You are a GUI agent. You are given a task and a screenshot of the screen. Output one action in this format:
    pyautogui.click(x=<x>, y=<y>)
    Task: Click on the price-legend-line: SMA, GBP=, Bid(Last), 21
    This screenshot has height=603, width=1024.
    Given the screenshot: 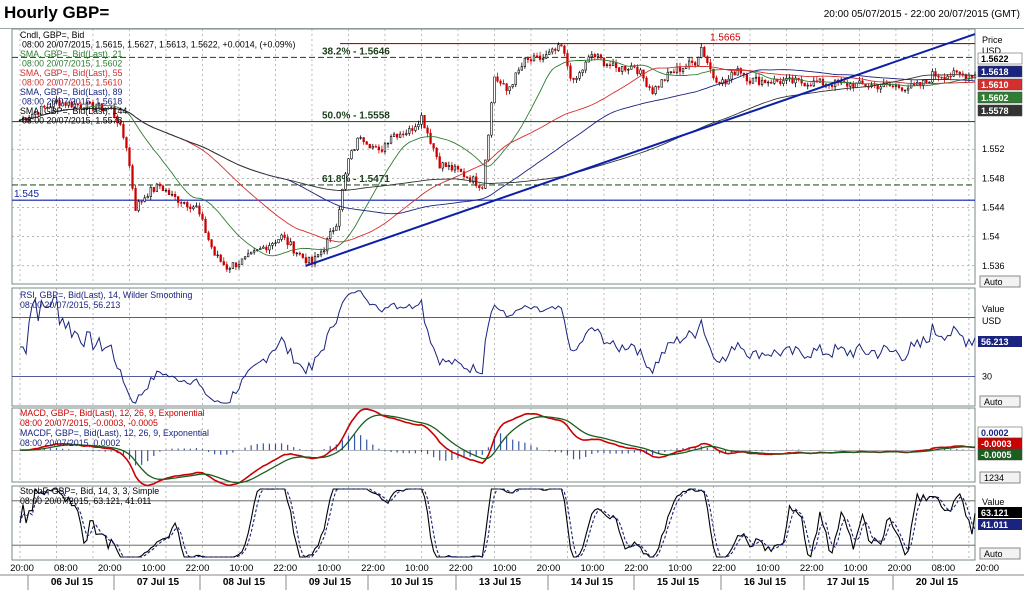 What is the action you would take?
    pyautogui.click(x=71, y=54)
    